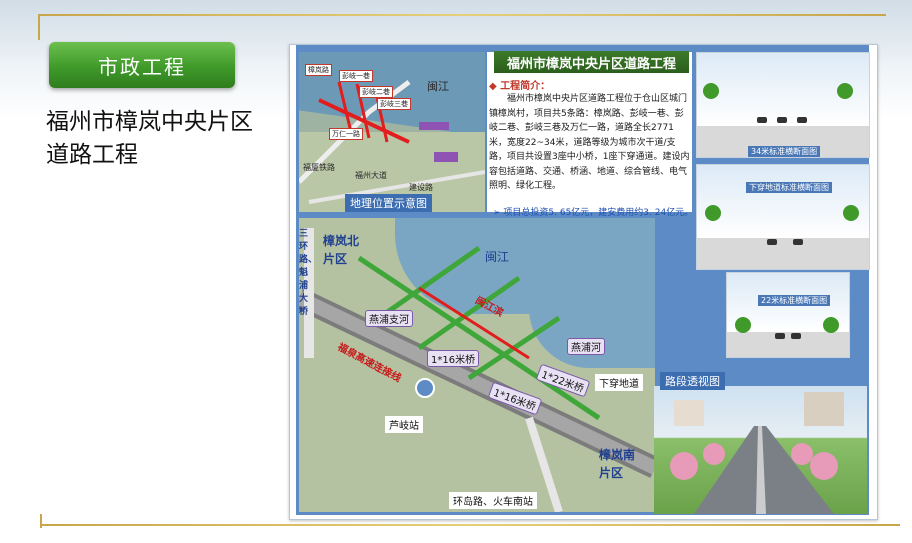  What do you see at coordinates (388, 203) in the screenshot?
I see `location-map-caption: 地理位置示意图` at bounding box center [388, 203].